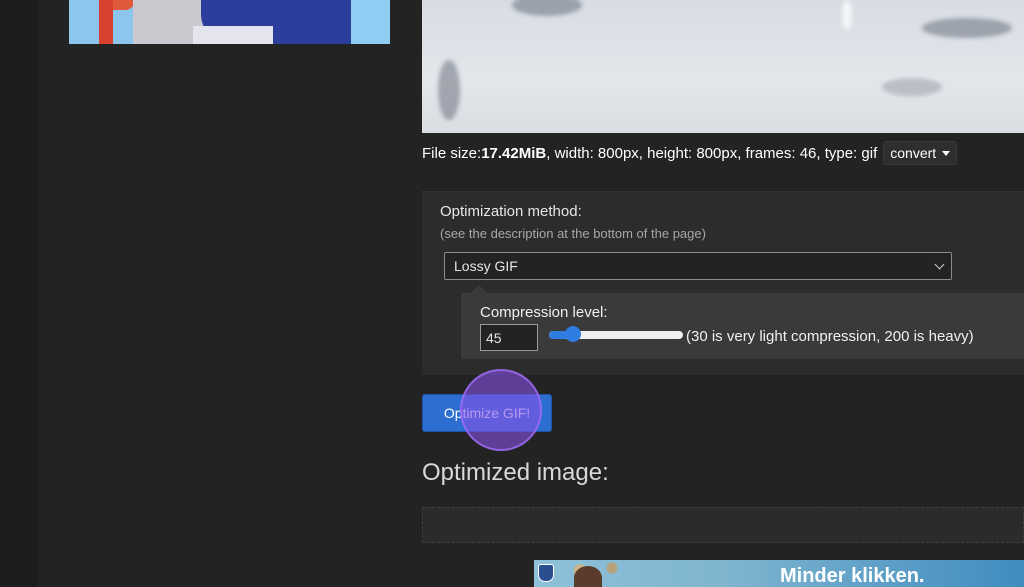  Describe the element at coordinates (698, 266) in the screenshot. I see `optimization-method-select: Lossy GIF` at that location.